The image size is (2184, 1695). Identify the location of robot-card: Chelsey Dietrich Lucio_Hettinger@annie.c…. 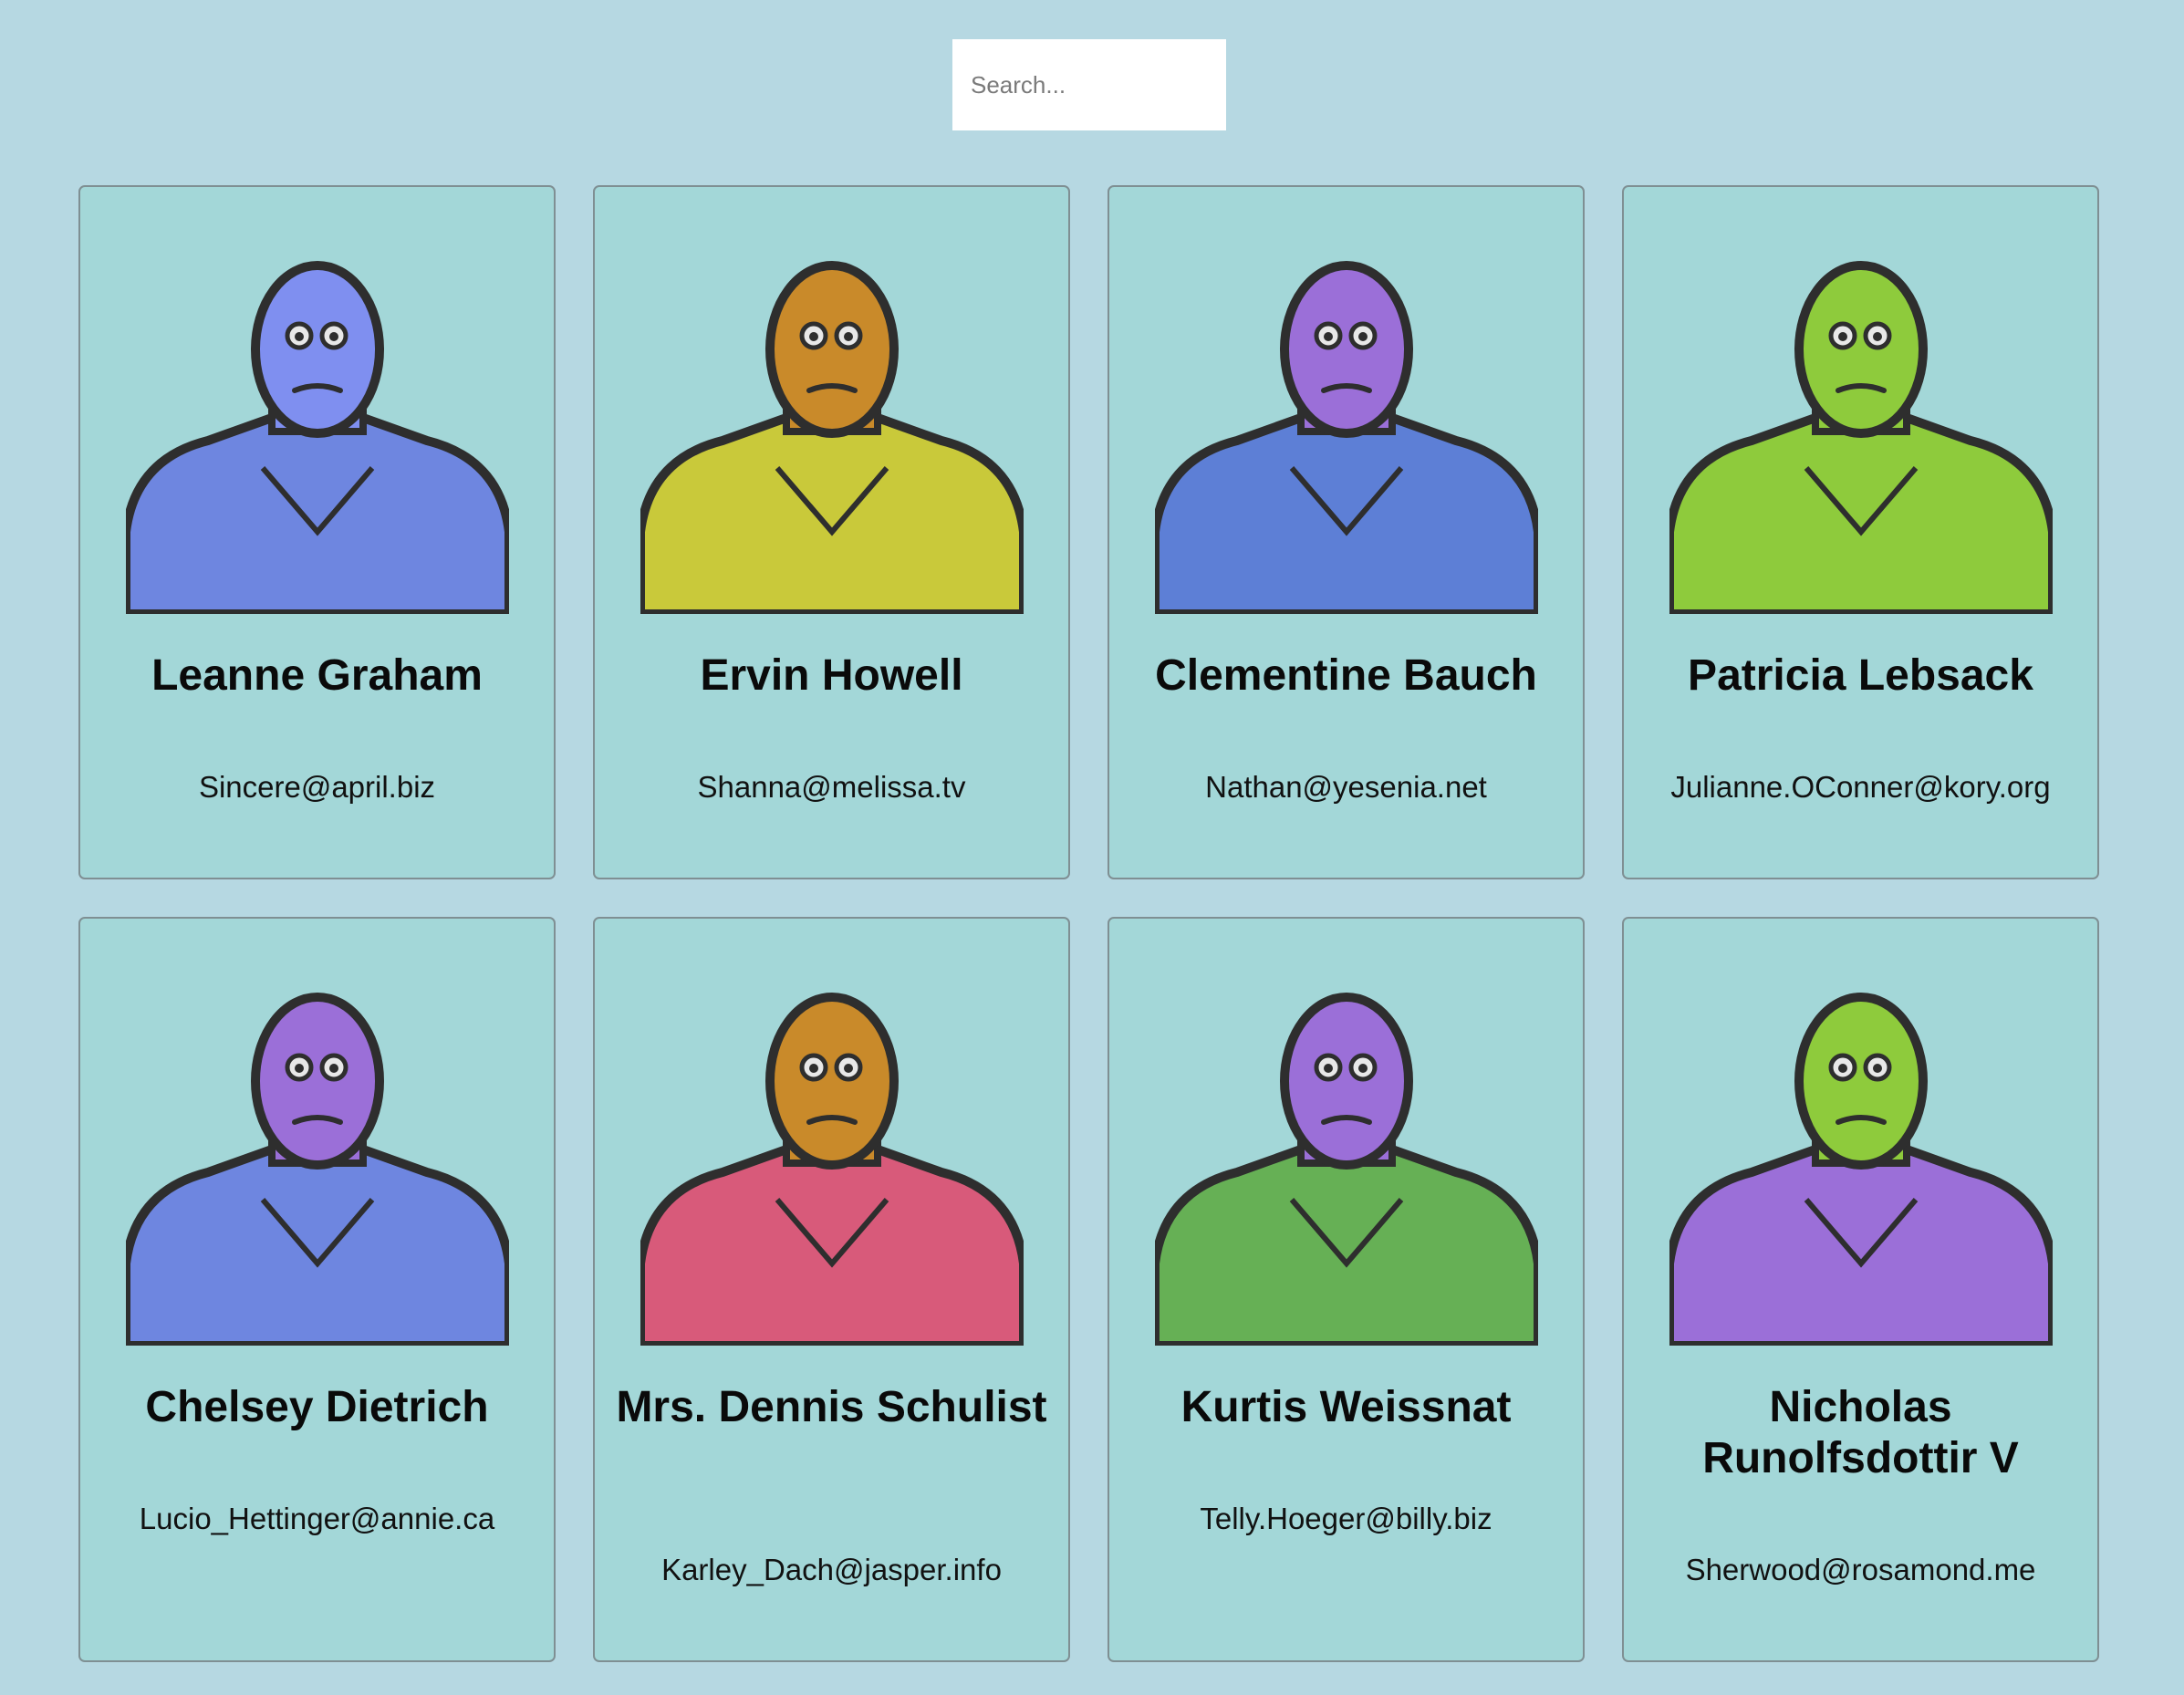
(317, 1289).